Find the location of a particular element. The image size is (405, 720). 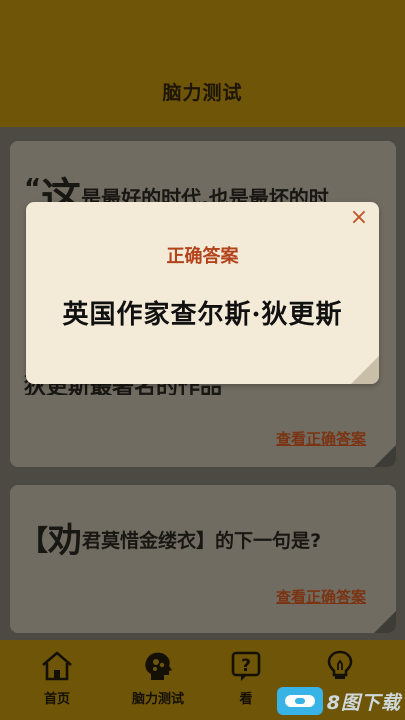

quote-open-mark: “ is located at coordinates (33, 189).